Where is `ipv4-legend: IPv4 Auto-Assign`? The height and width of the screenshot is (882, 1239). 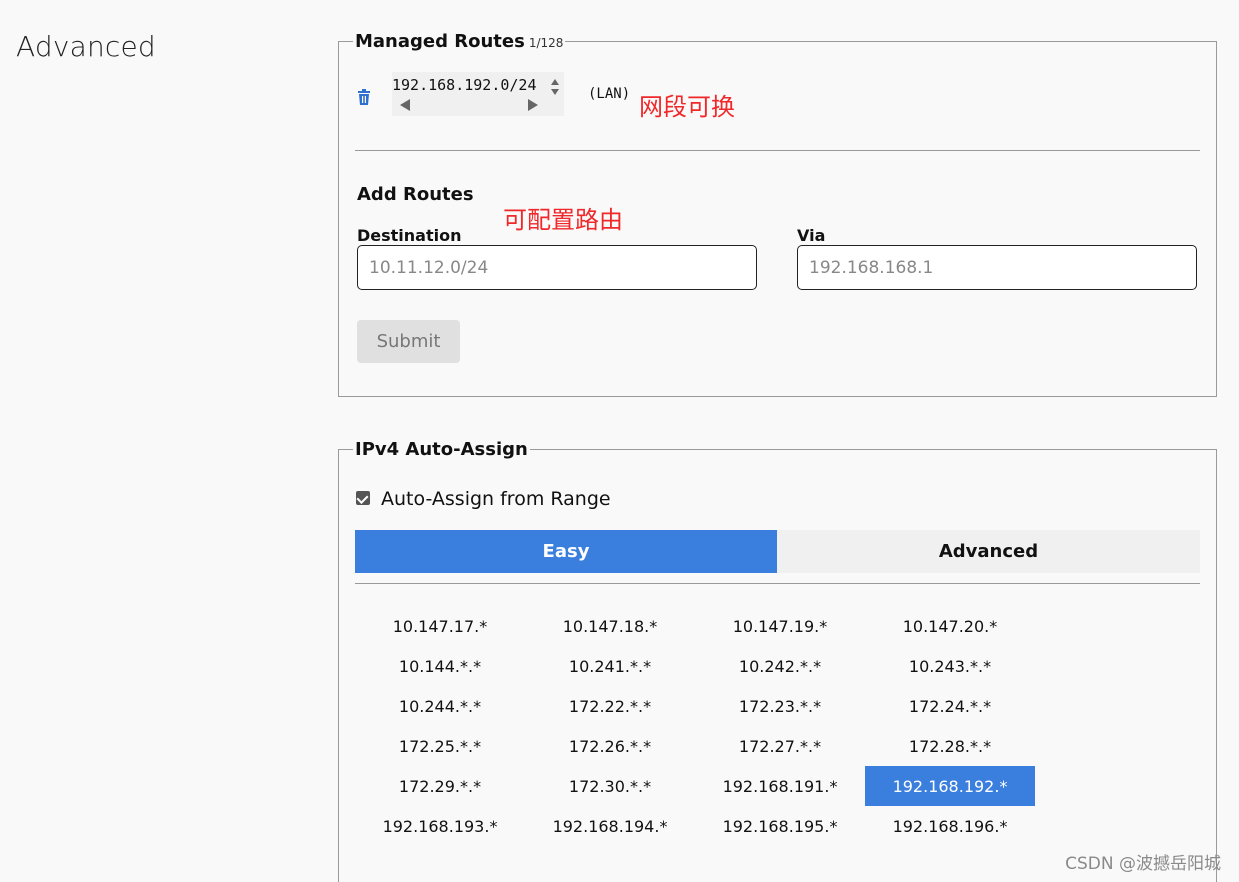 ipv4-legend: IPv4 Auto-Assign is located at coordinates (441, 449).